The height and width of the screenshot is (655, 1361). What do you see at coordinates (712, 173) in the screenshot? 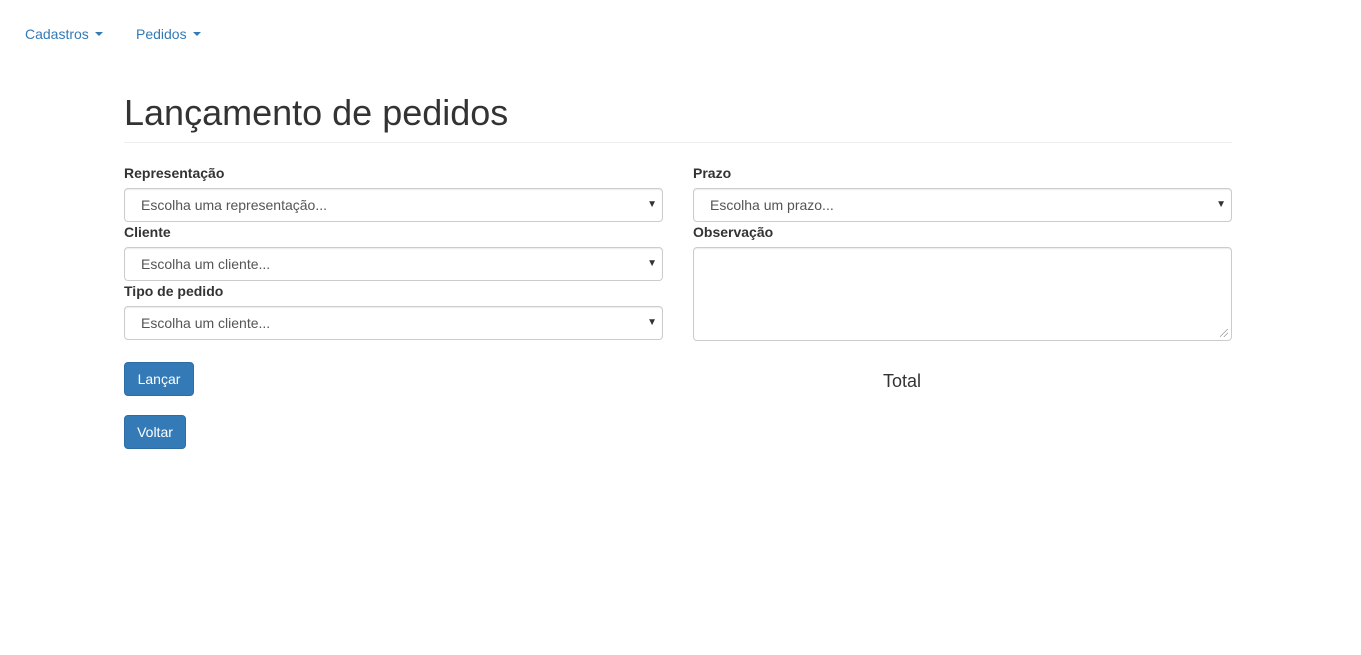
I see `prazo-label: Prazo` at bounding box center [712, 173].